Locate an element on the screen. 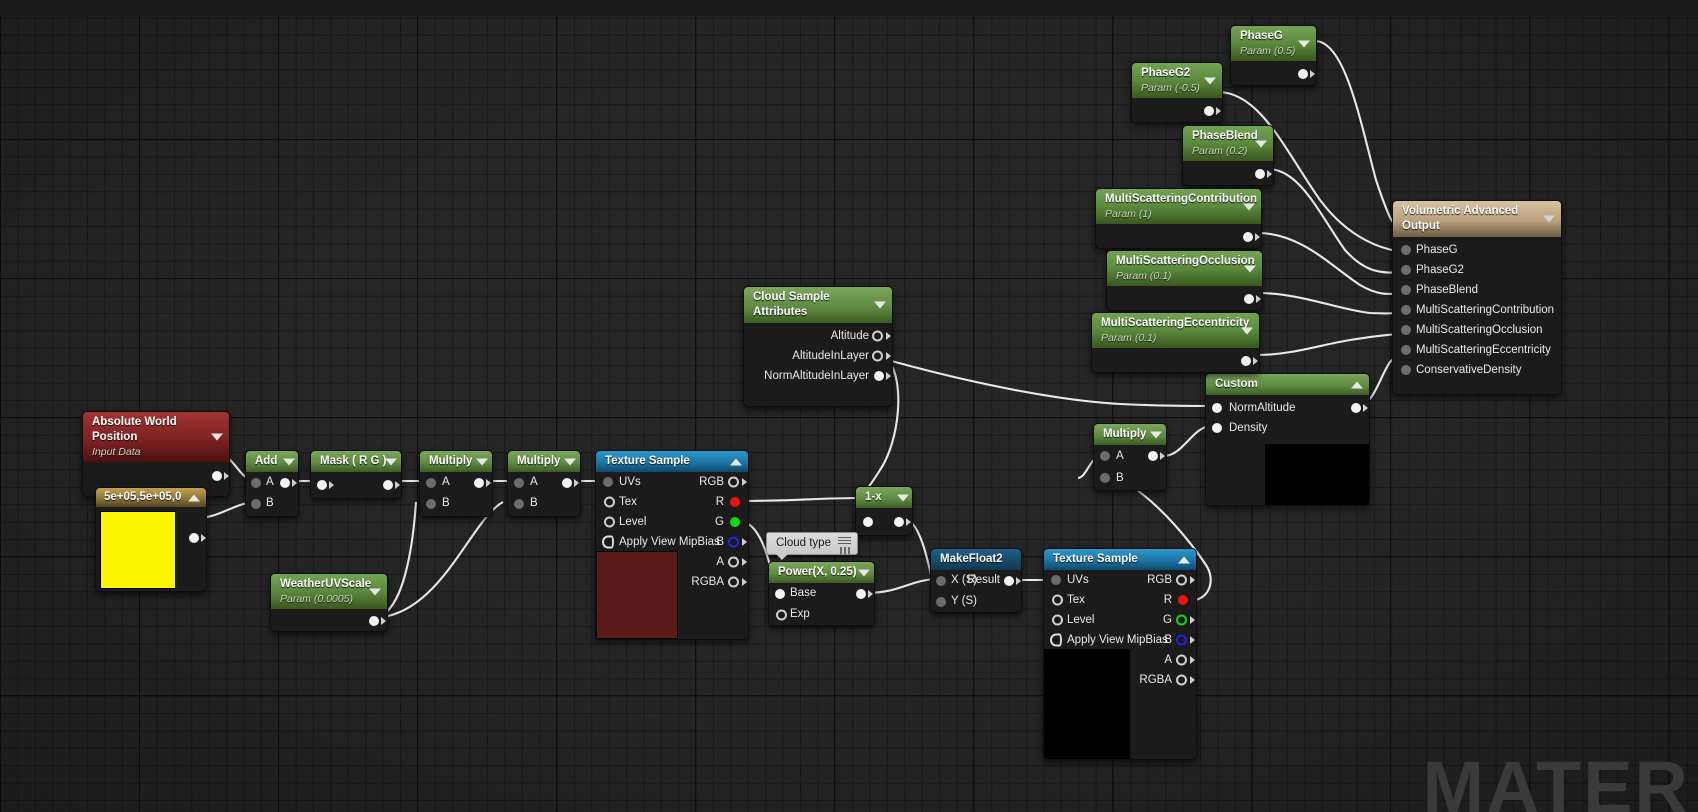  input-pin-x is located at coordinates (941, 580).